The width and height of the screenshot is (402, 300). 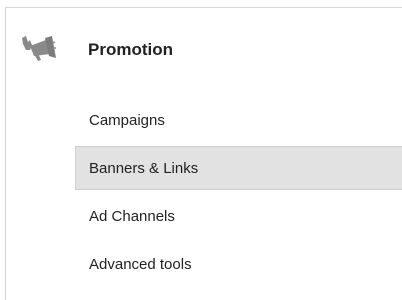 What do you see at coordinates (132, 216) in the screenshot?
I see `nav-item-label: Ad Channels` at bounding box center [132, 216].